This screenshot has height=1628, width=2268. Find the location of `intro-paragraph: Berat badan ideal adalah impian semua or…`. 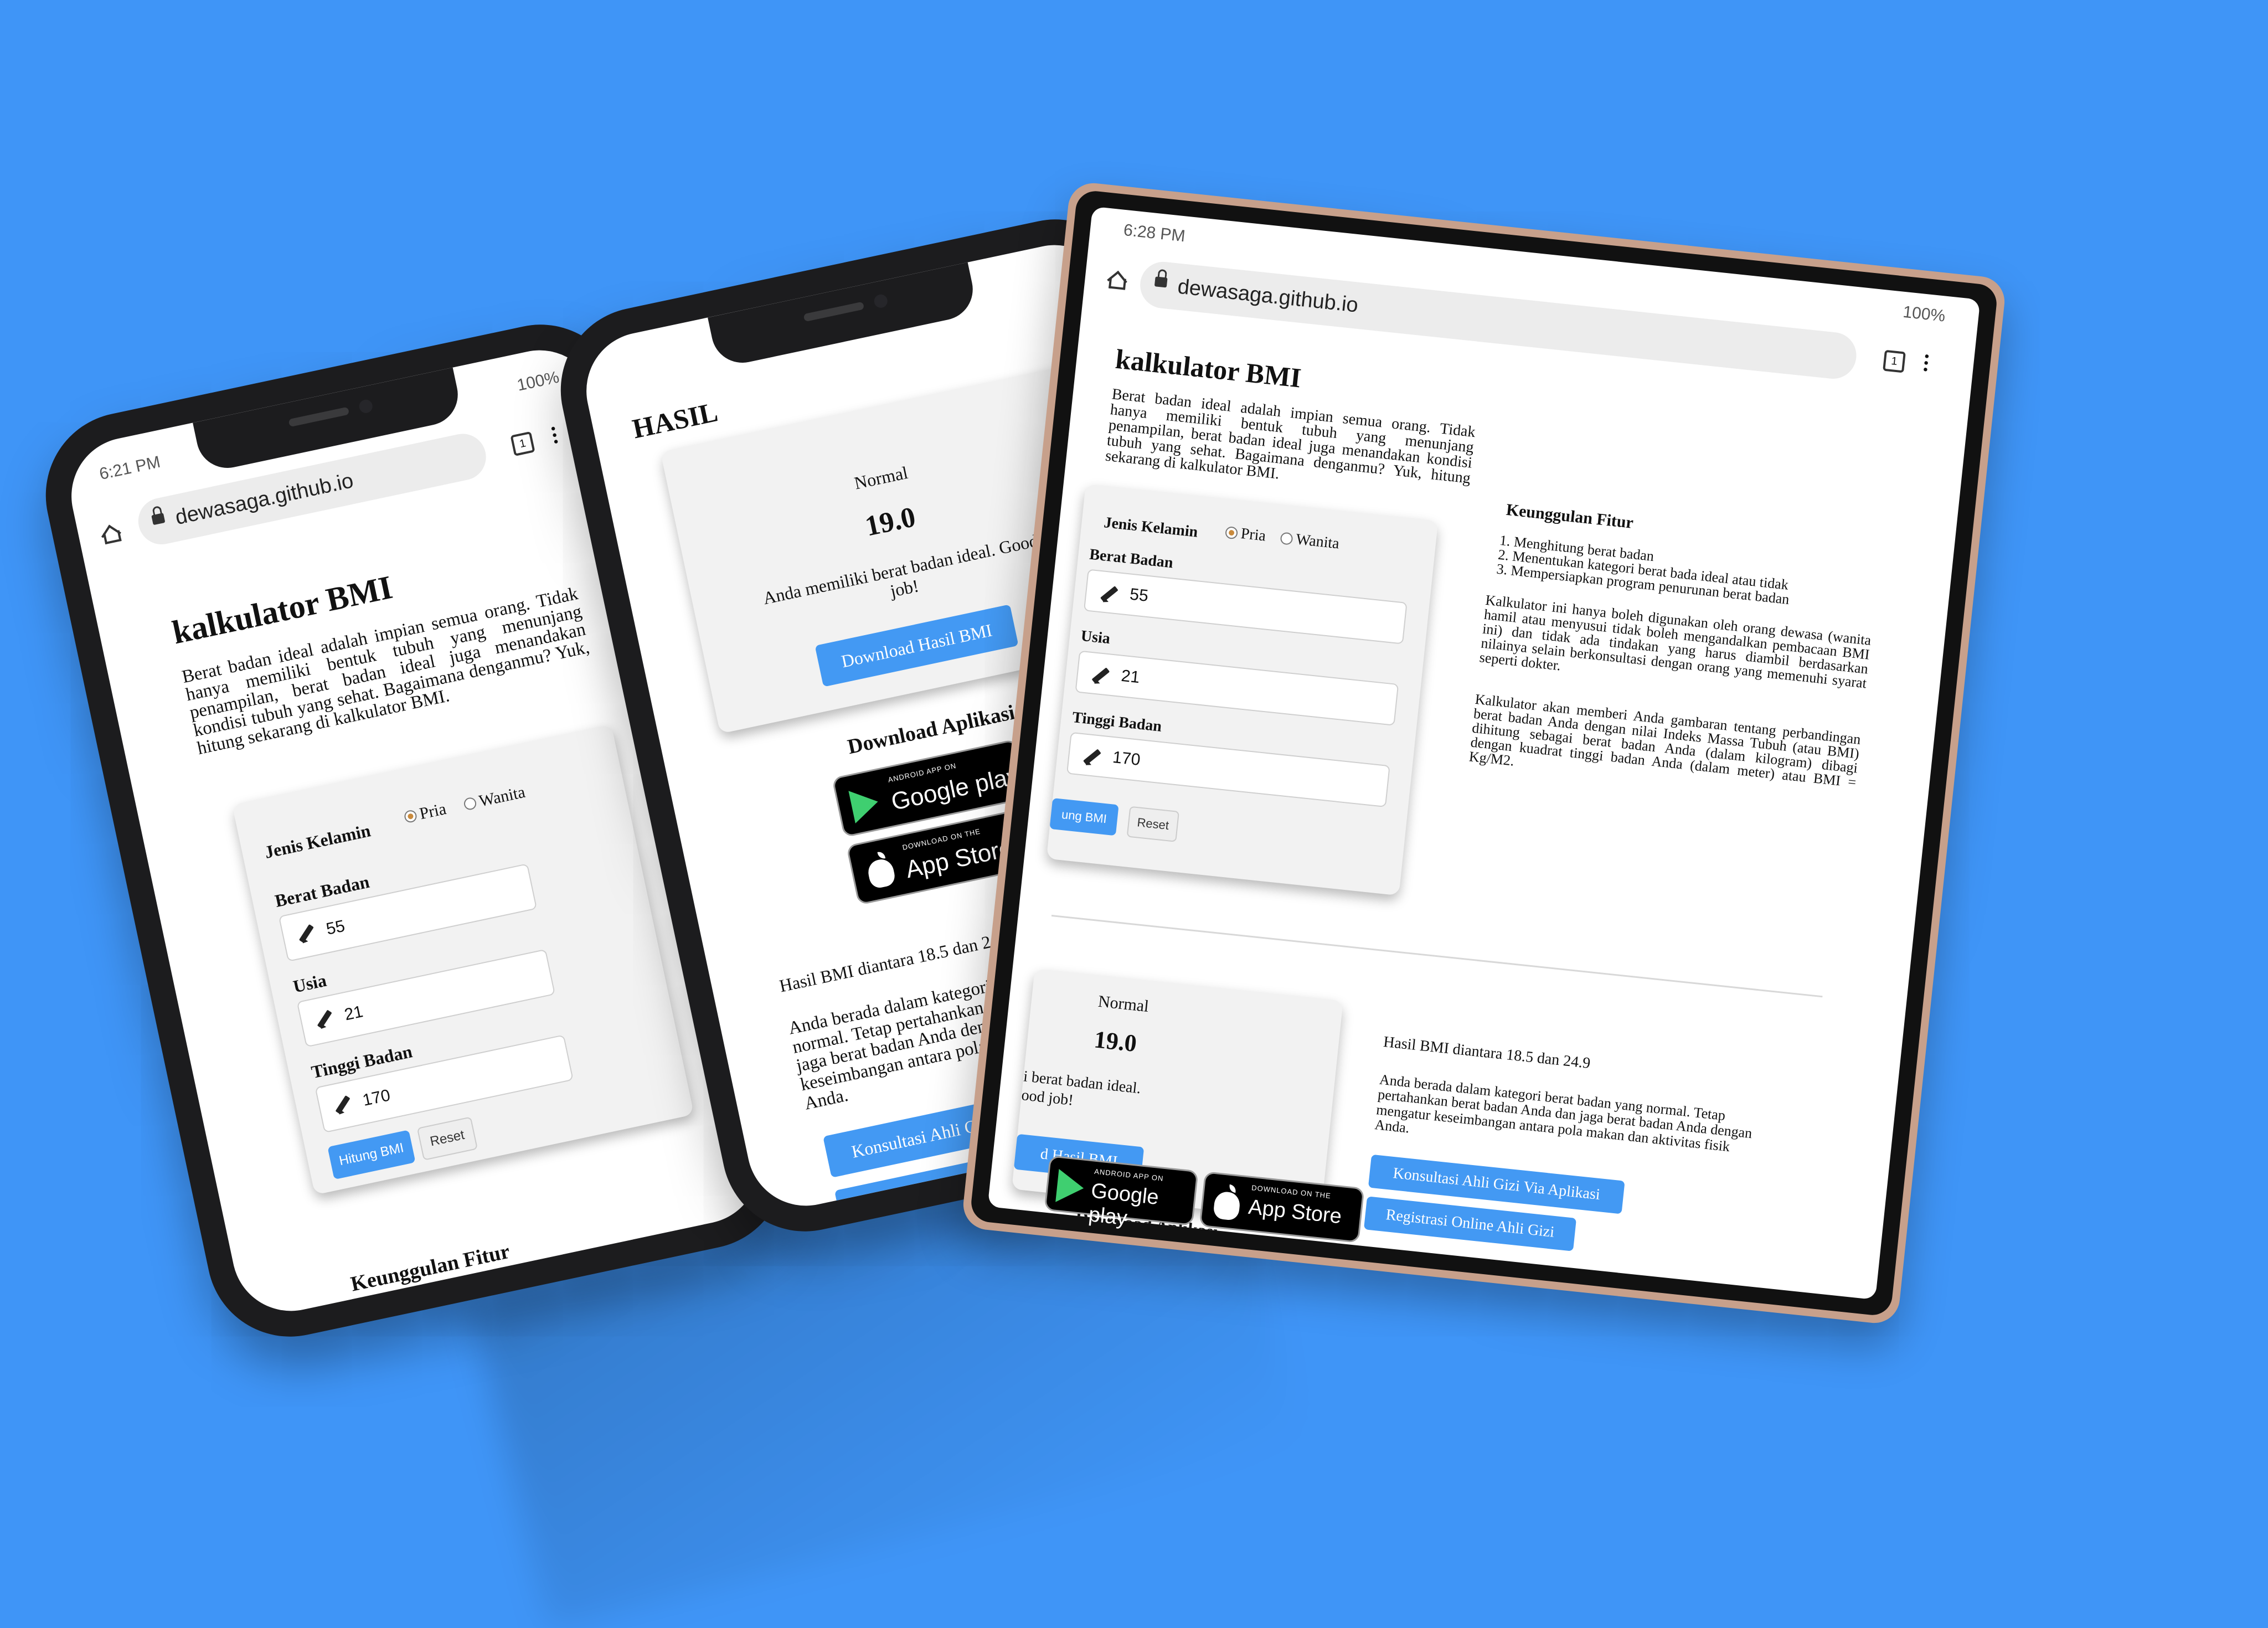

intro-paragraph: Berat badan ideal adalah impian semua or… is located at coordinates (1290, 436).